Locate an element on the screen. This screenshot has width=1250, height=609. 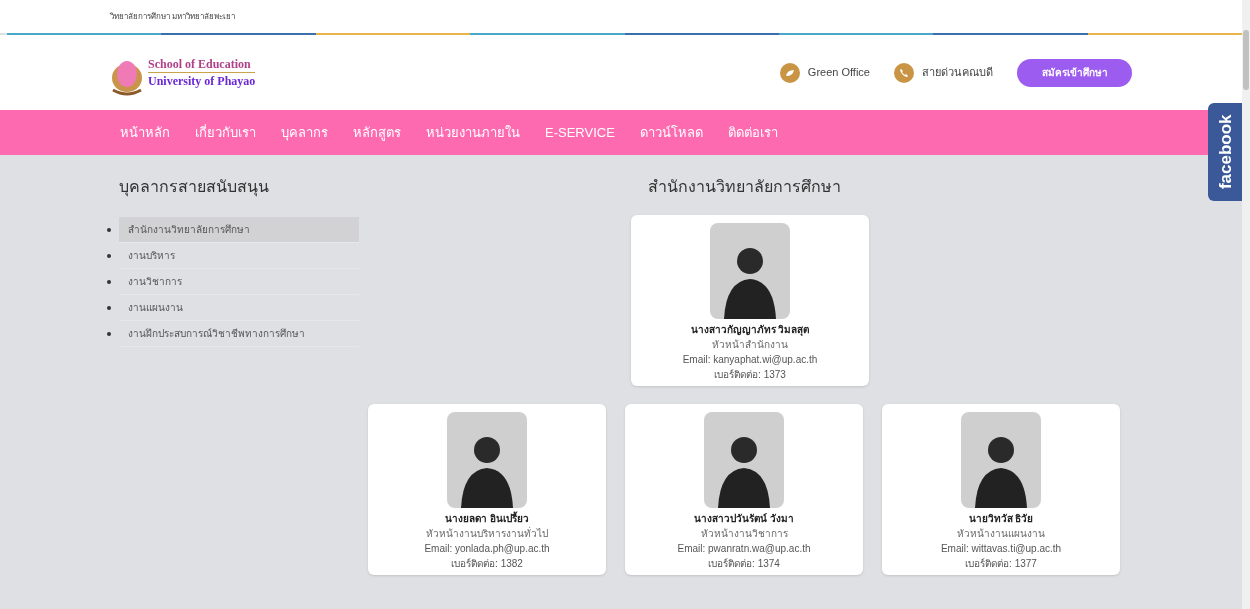
staff-email: Email: pwanratn.wa@up.ac.th is located at coordinates (744, 549).